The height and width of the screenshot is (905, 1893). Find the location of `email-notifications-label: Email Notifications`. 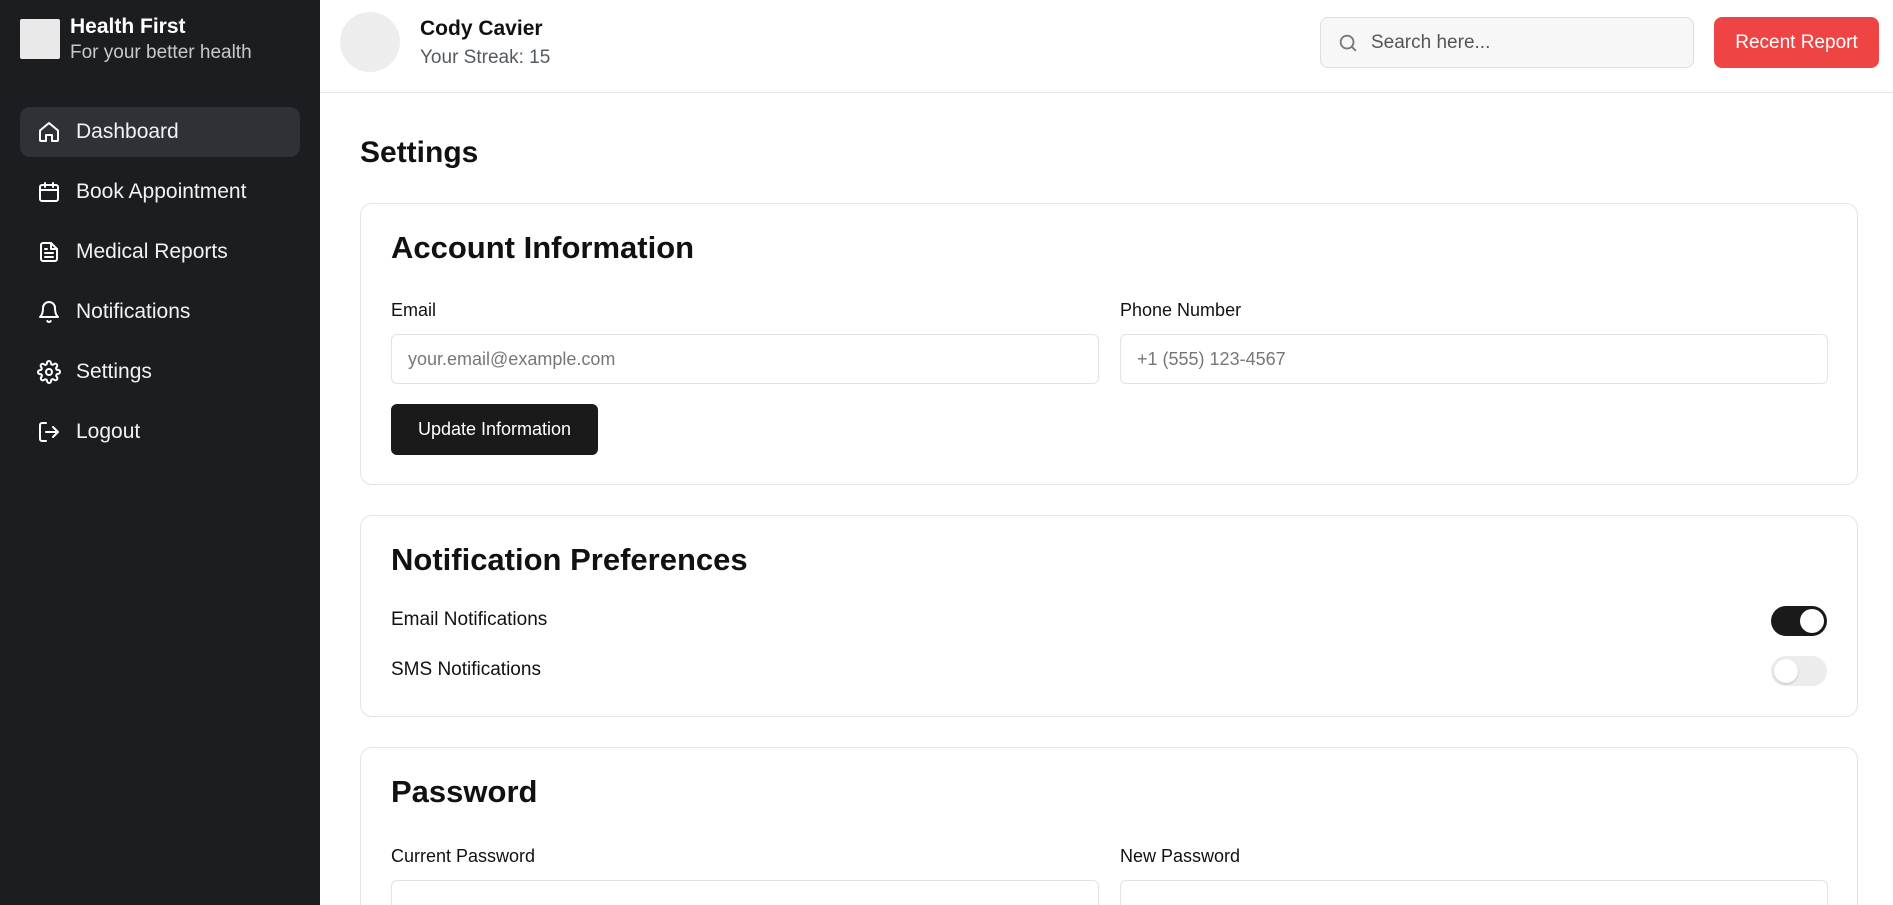

email-notifications-label: Email Notifications is located at coordinates (469, 619).